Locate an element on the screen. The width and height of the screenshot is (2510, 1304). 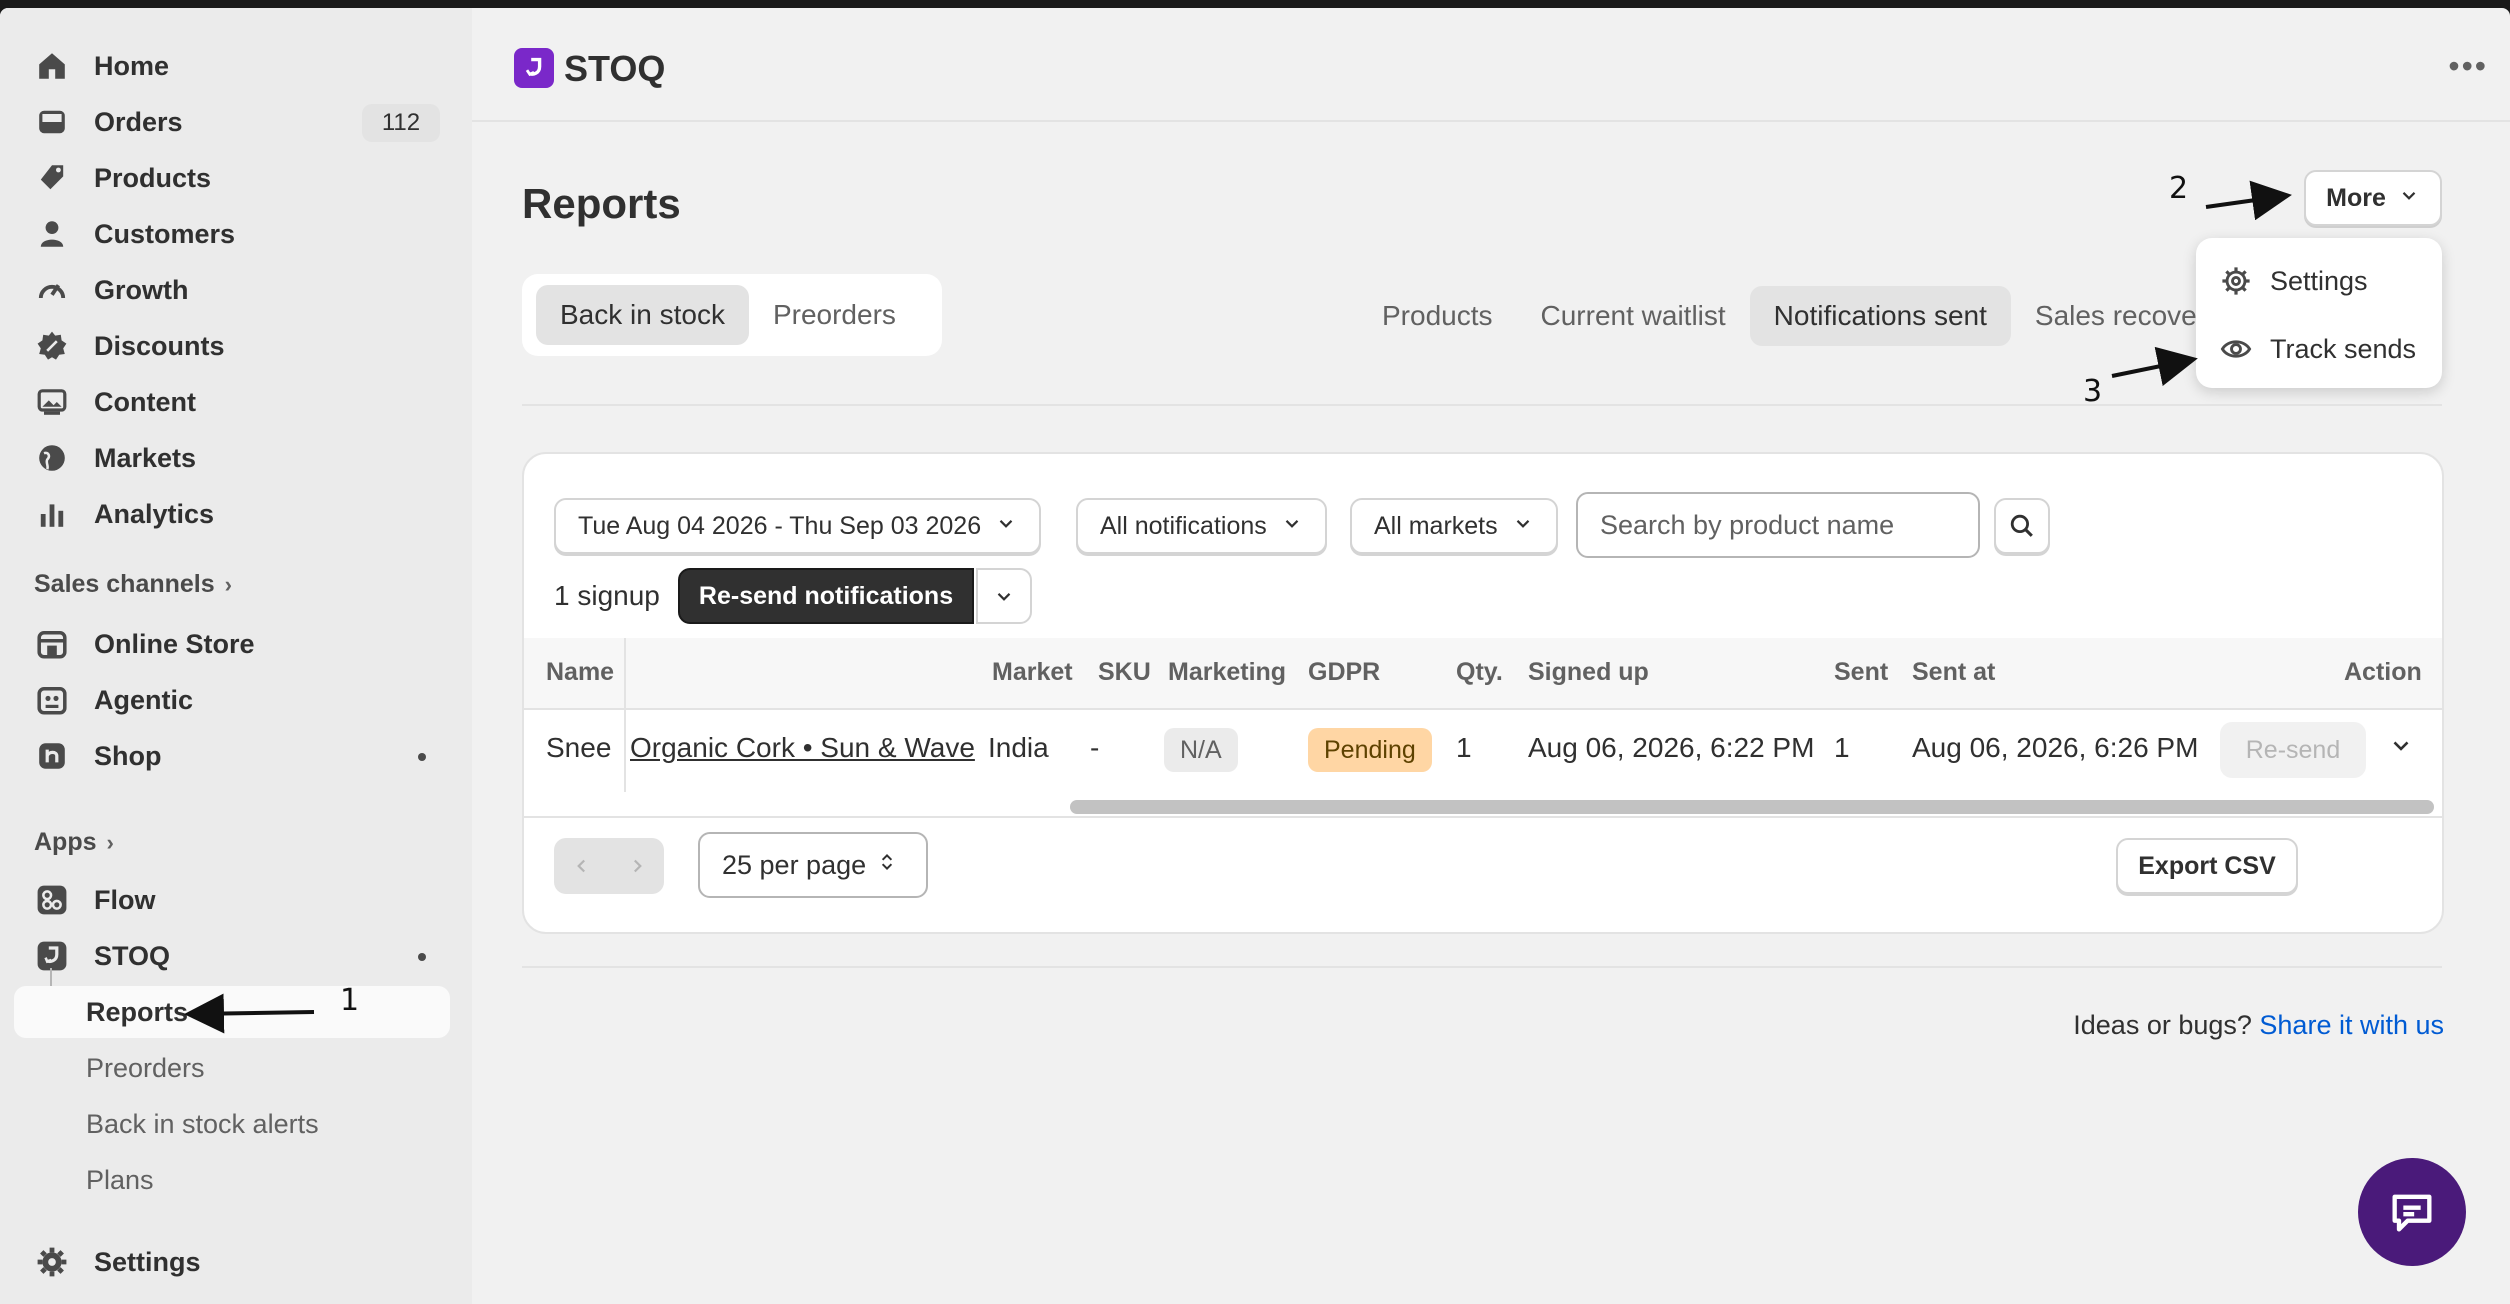
app-name: STOQ is located at coordinates (615, 68).